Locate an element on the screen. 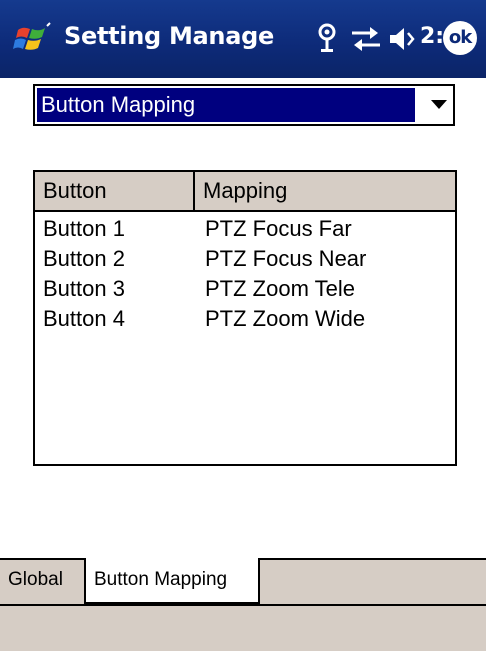 This screenshot has width=486, height=651. speaker-icon is located at coordinates (402, 39).